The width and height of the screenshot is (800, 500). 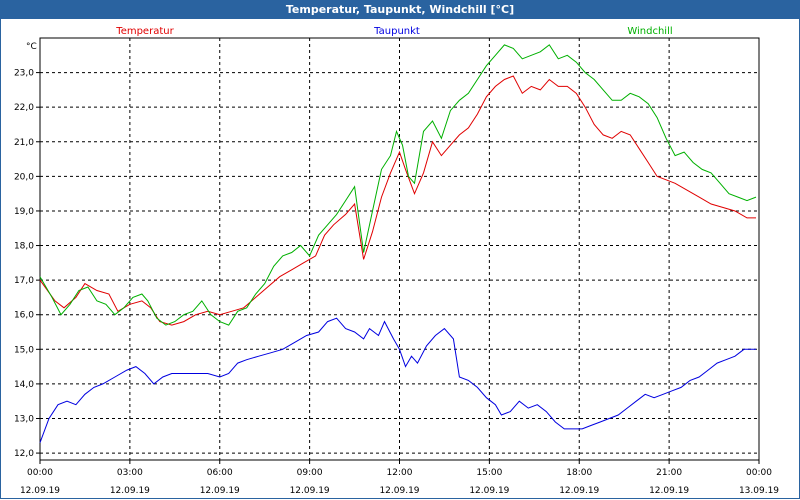 What do you see at coordinates (400, 473) in the screenshot?
I see `x-tick-label: 12:00` at bounding box center [400, 473].